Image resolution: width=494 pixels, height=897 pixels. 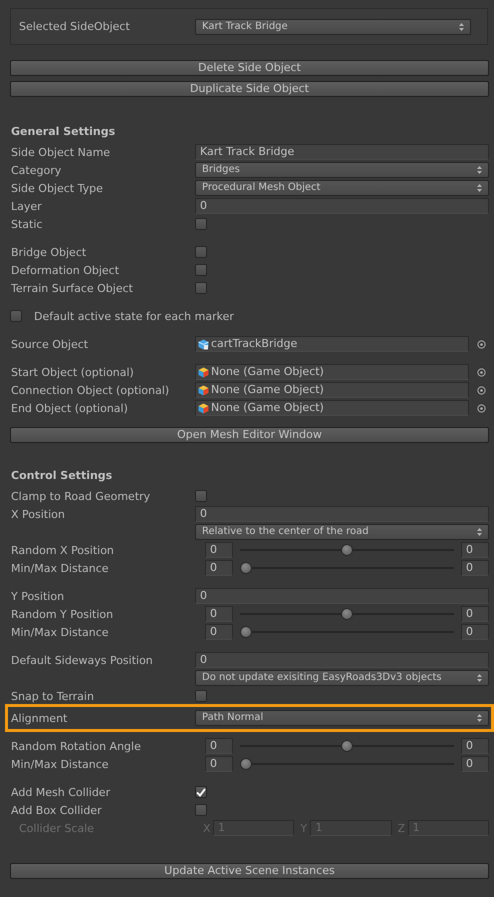 What do you see at coordinates (57, 188) in the screenshot?
I see `field-label: Side Object Type` at bounding box center [57, 188].